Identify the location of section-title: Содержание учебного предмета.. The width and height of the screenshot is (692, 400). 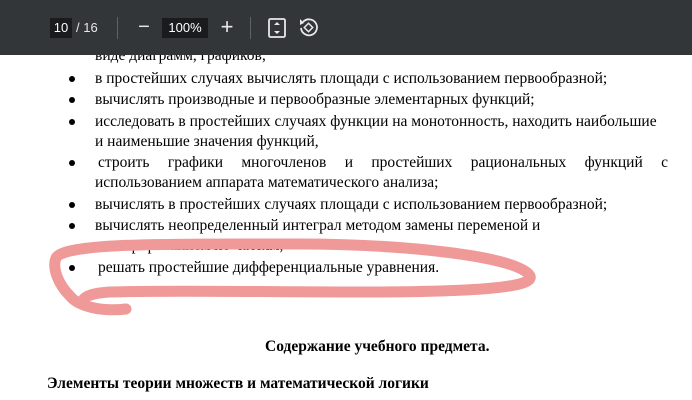
(377, 346).